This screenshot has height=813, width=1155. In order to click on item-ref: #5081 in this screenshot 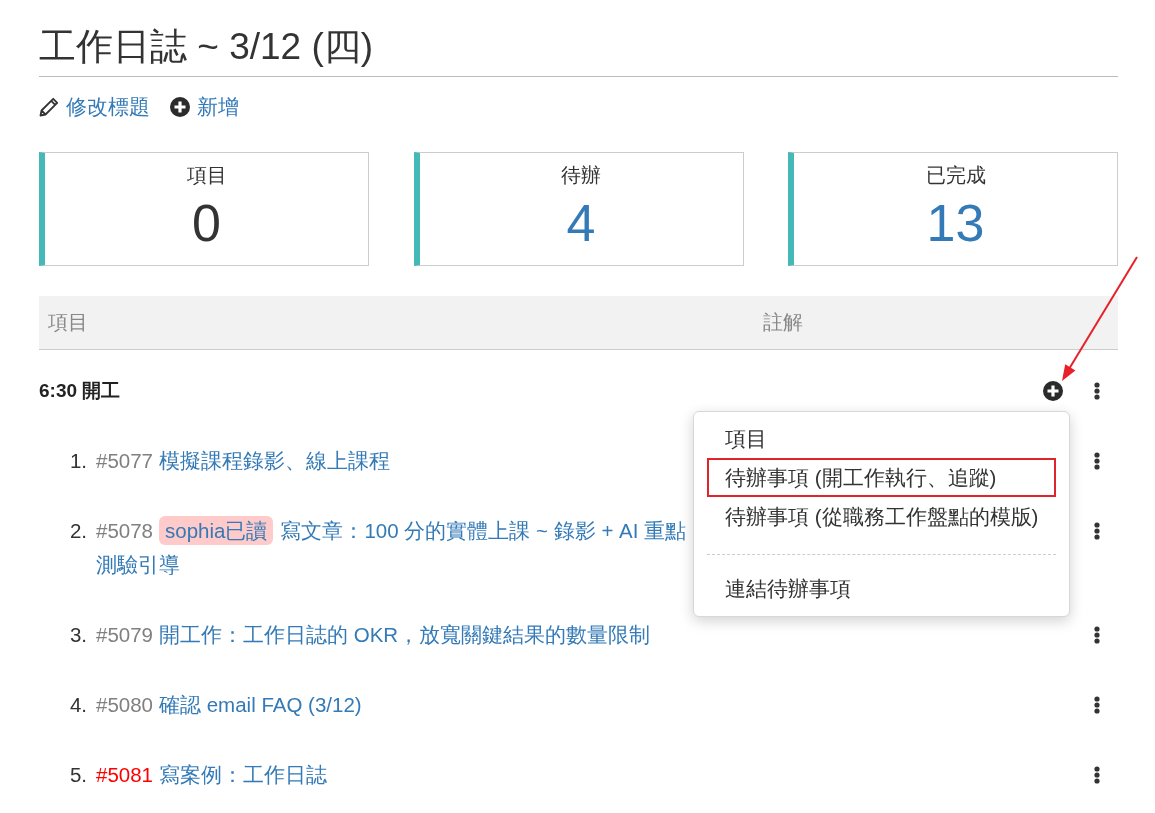, I will do `click(124, 774)`.